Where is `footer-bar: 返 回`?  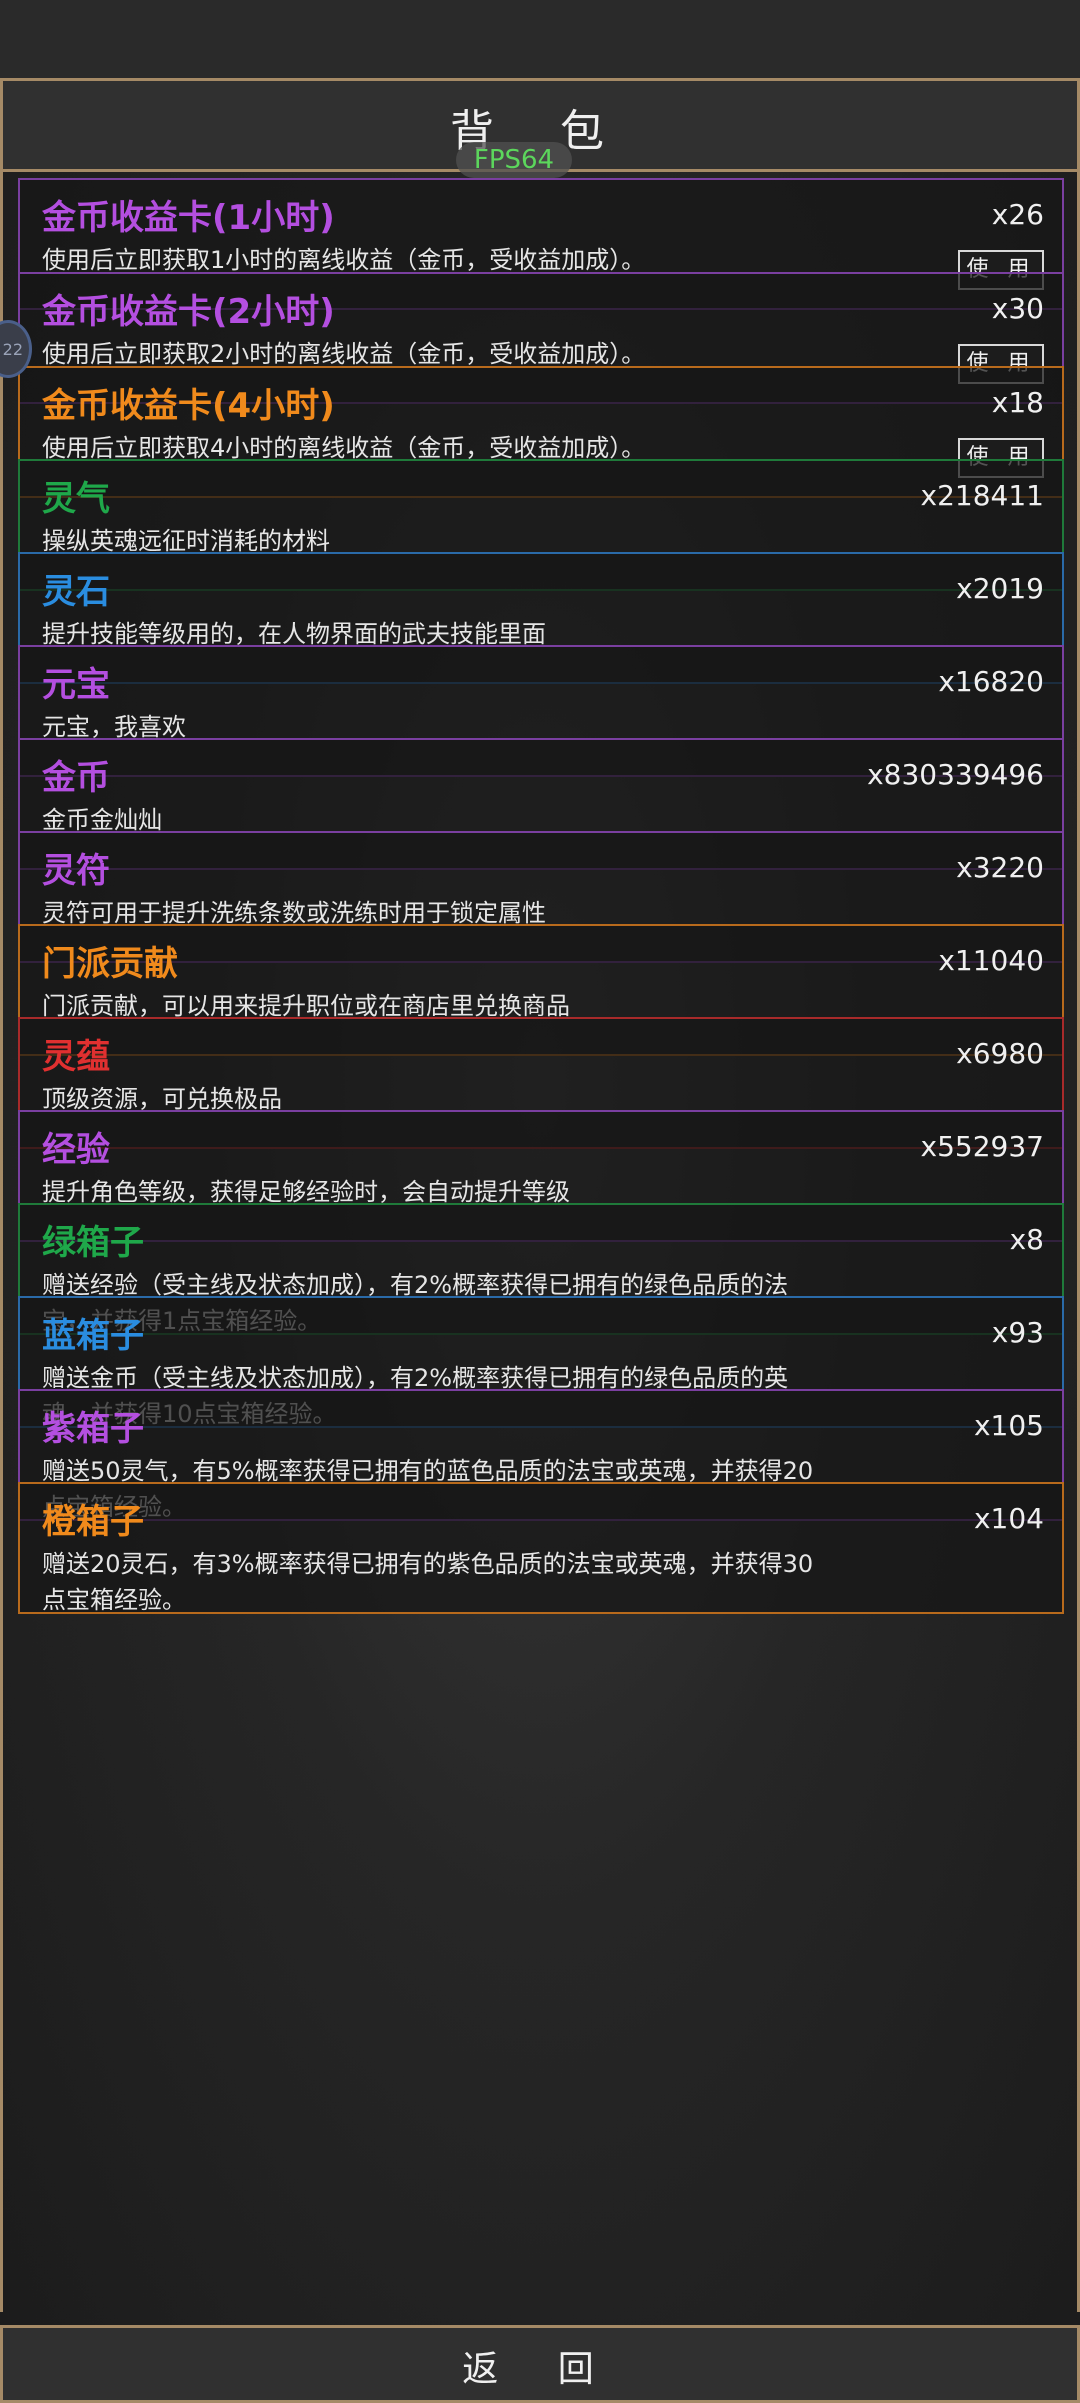 footer-bar: 返 回 is located at coordinates (540, 2364).